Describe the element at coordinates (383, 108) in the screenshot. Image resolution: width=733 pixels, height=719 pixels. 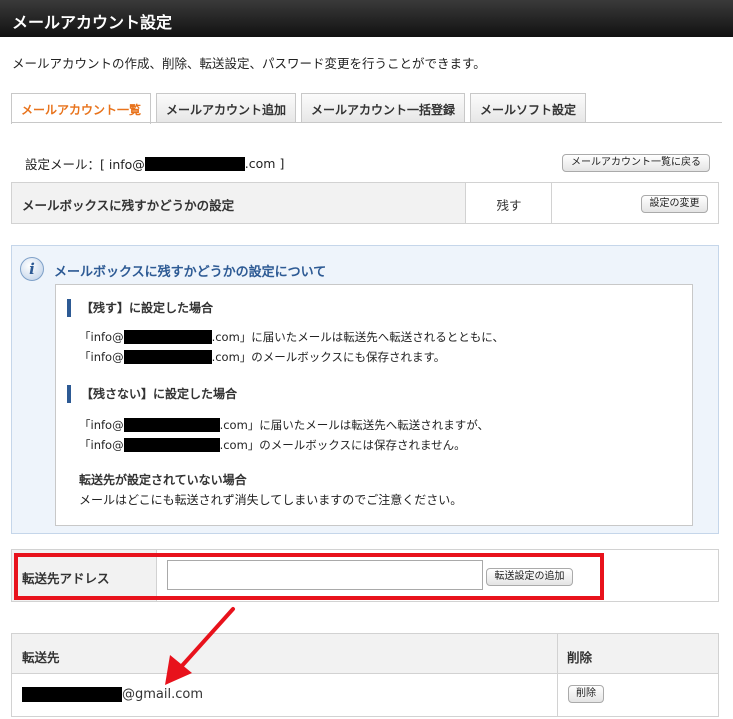
I see `tab-account-bulk: メールアカウント一括登録` at that location.